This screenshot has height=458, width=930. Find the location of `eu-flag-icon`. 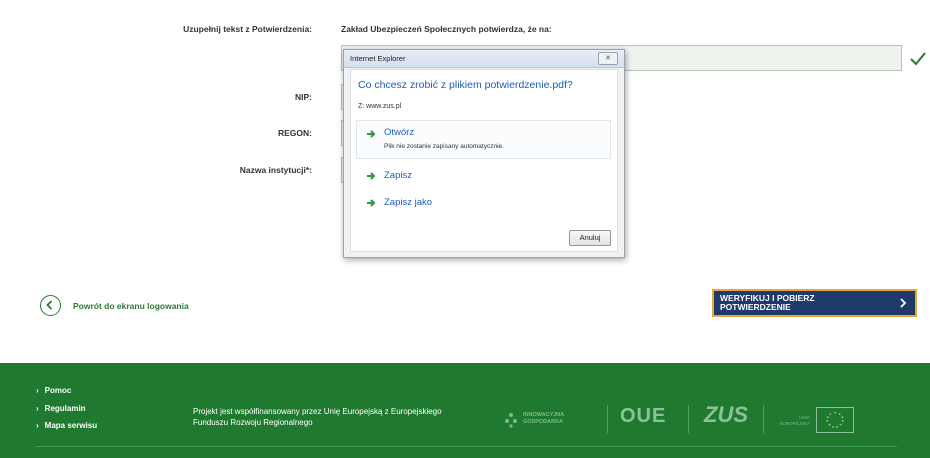

eu-flag-icon is located at coordinates (835, 420).